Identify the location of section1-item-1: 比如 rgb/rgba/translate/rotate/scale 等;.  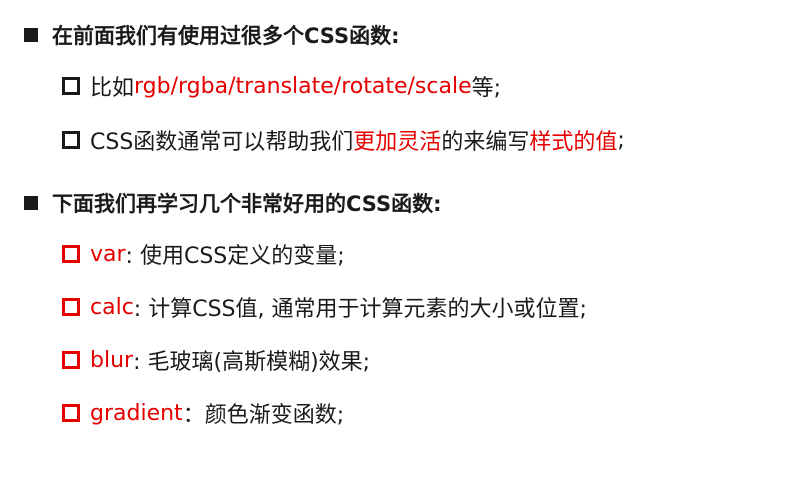
(281, 86).